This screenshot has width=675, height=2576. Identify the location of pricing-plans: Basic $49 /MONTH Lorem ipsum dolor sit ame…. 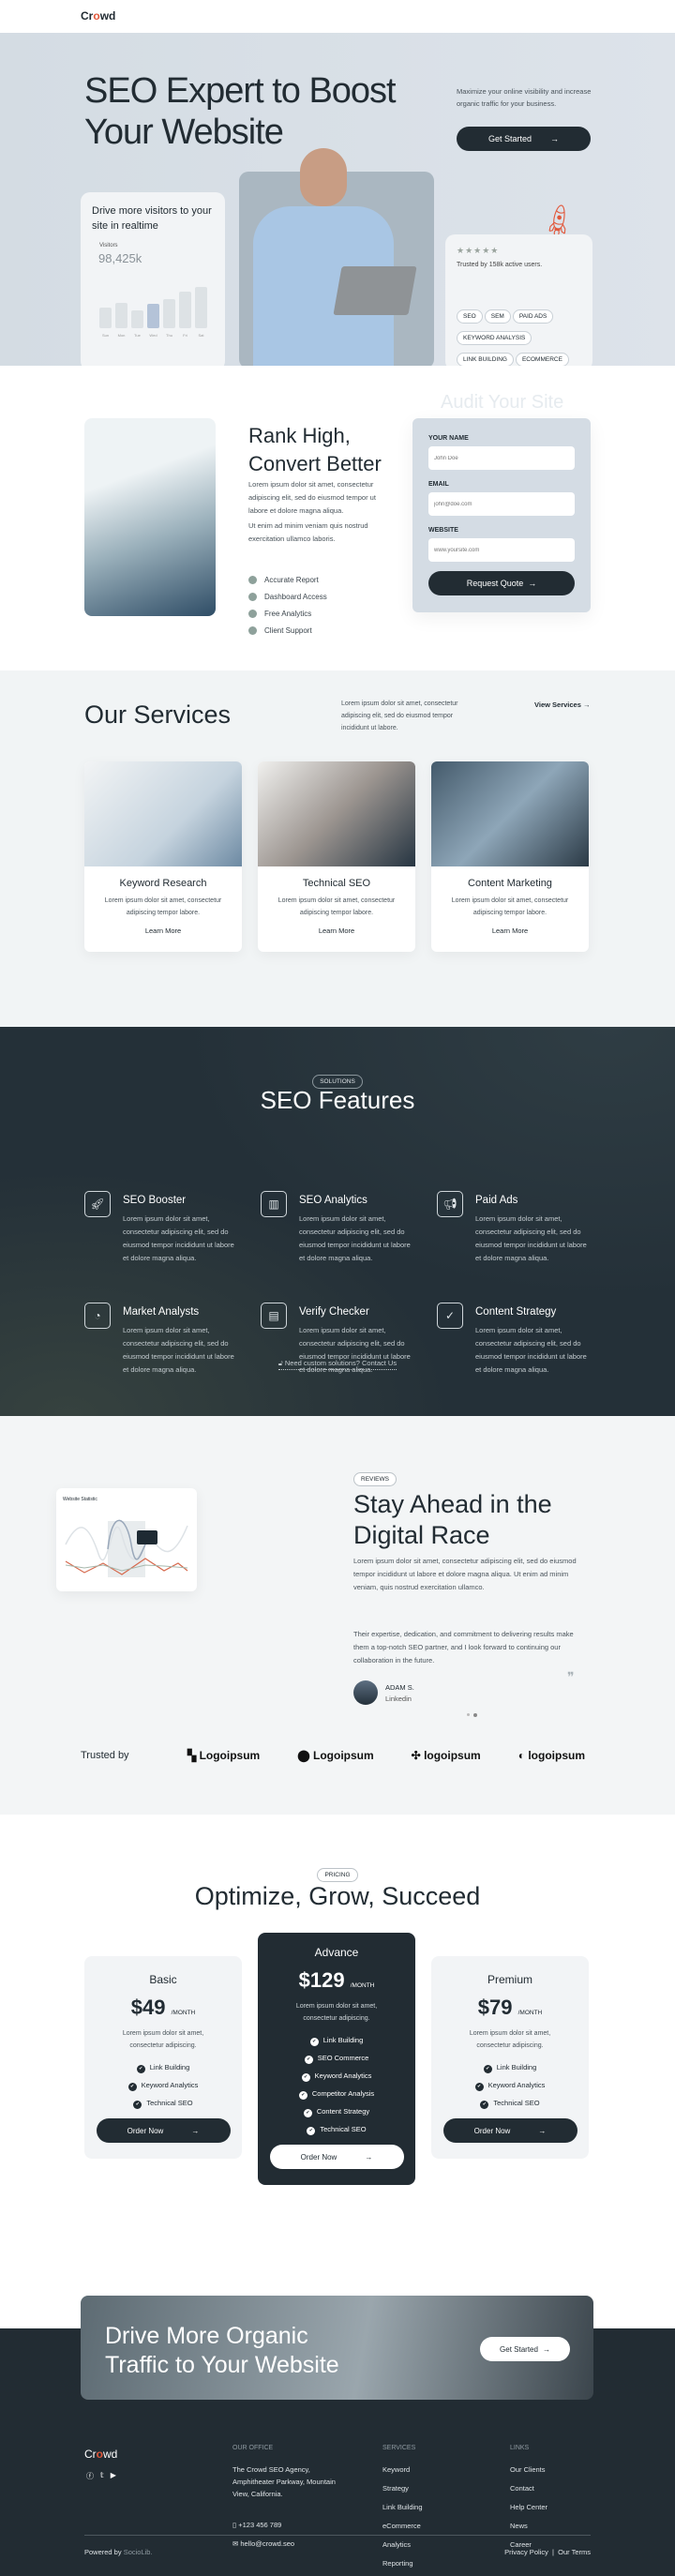
(336, 2059).